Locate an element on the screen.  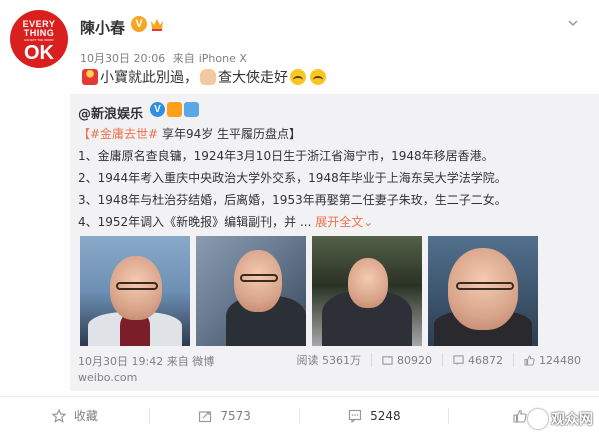
watermark-text: 观众网 is located at coordinates (572, 420).